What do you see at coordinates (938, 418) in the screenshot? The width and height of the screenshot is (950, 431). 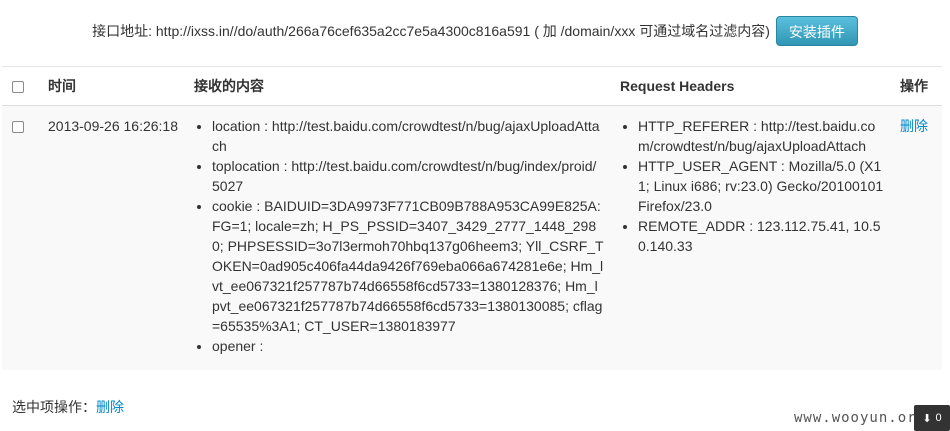 I see `download-count: 0` at bounding box center [938, 418].